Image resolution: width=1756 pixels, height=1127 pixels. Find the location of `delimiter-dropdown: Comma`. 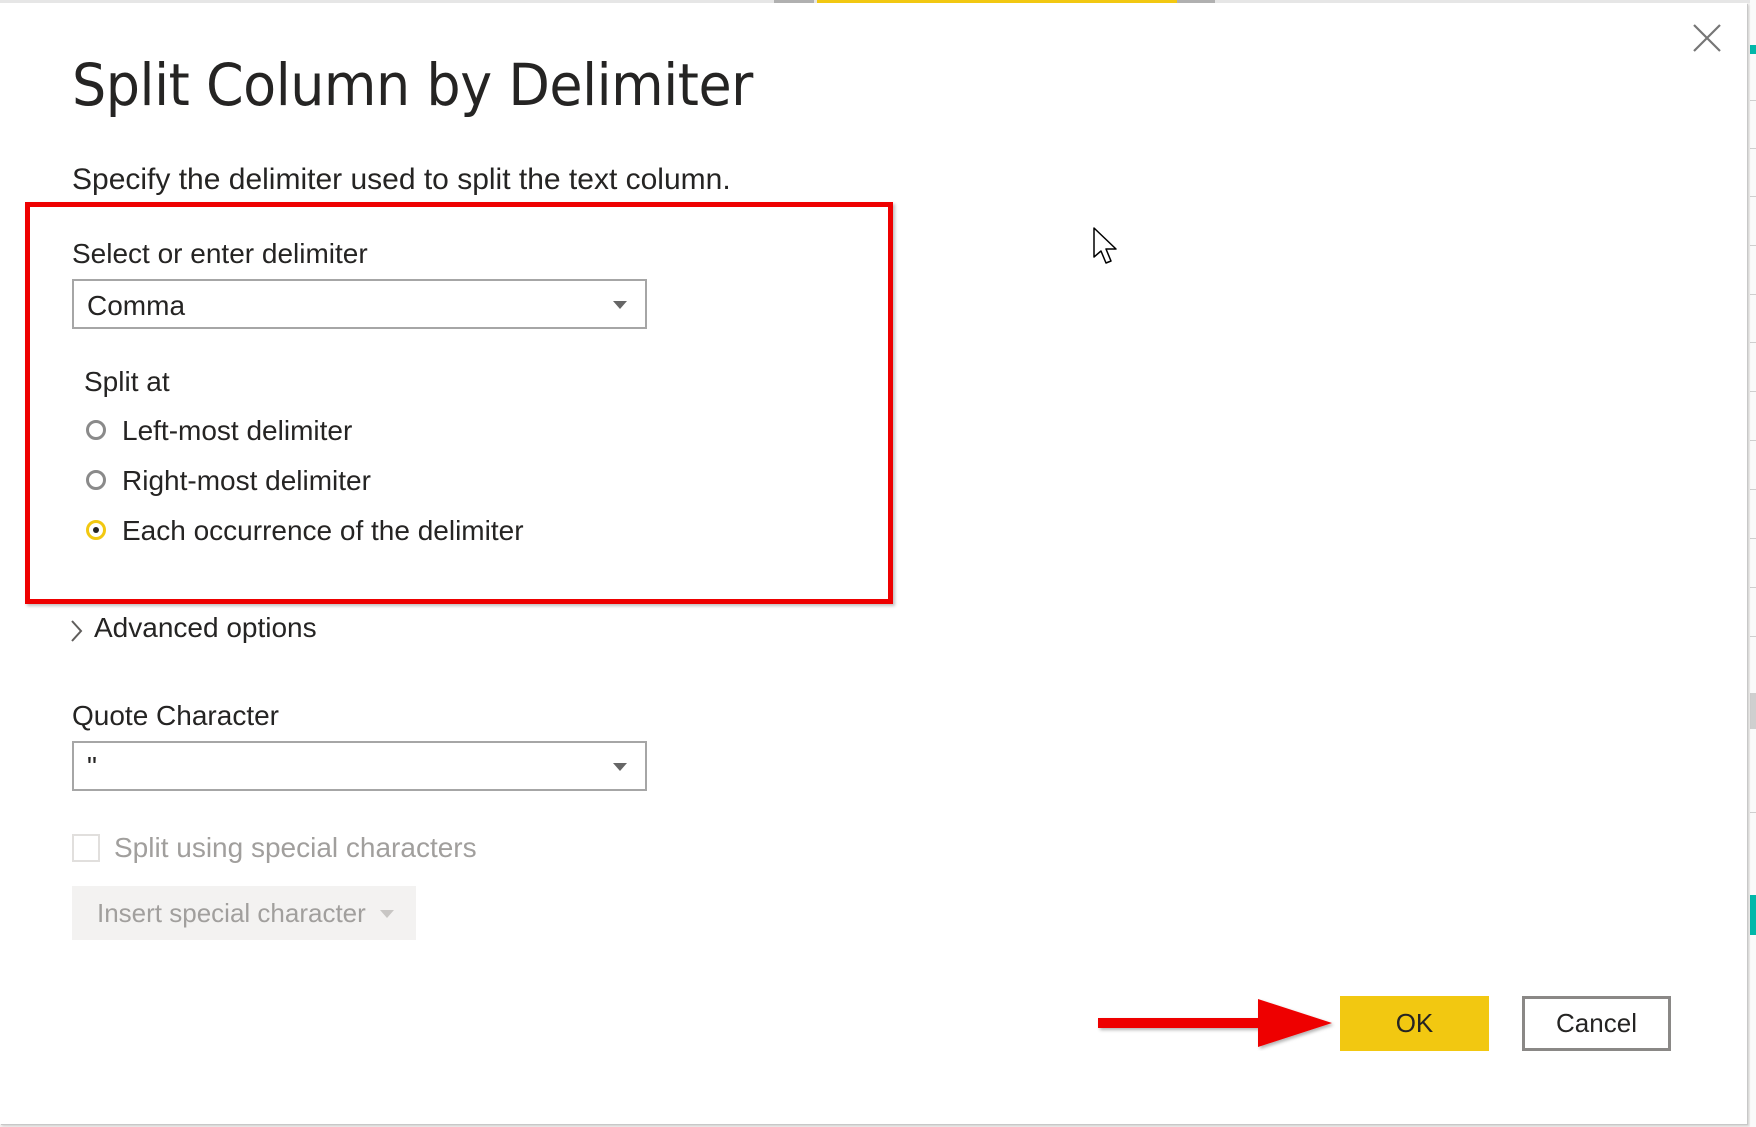

delimiter-dropdown: Comma is located at coordinates (359, 304).